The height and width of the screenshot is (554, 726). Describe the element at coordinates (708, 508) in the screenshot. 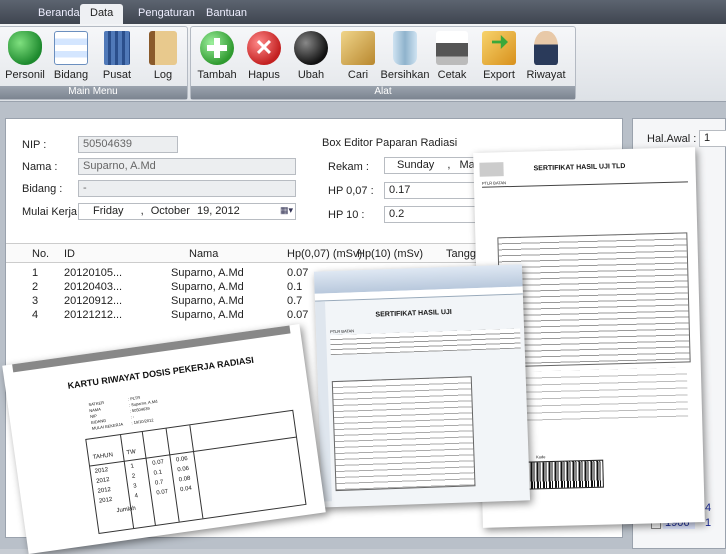

I see `list-item-count: 4` at that location.